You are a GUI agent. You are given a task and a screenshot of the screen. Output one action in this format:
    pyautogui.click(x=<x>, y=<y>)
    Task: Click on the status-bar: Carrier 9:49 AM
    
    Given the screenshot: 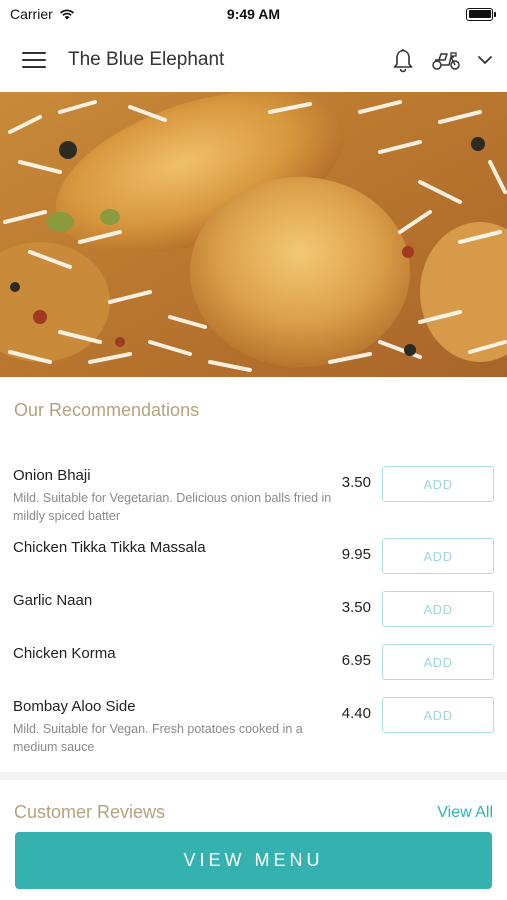 What is the action you would take?
    pyautogui.click(x=253, y=14)
    